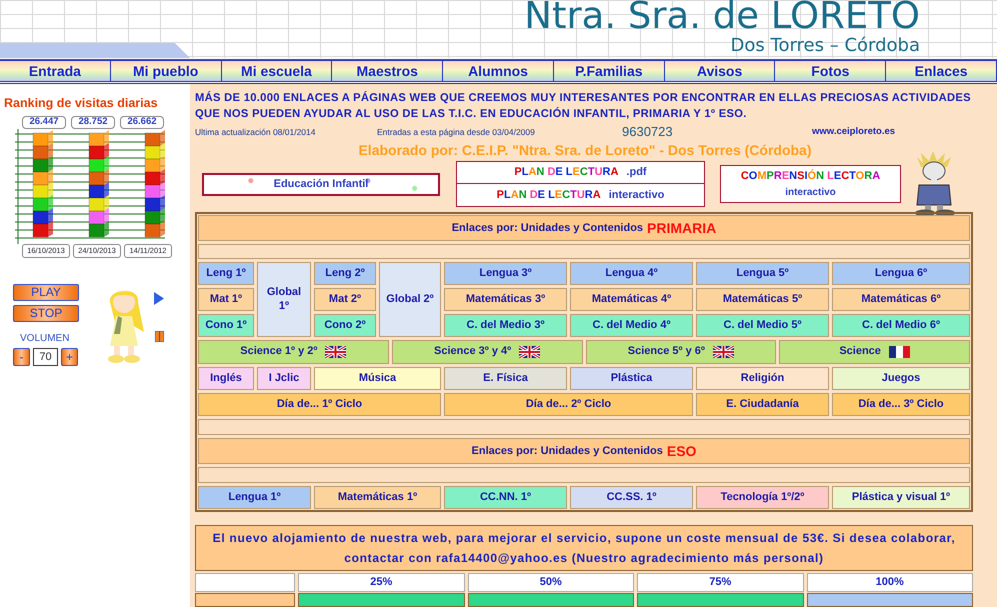  What do you see at coordinates (410, 299) in the screenshot?
I see `link-cell: Global 2º` at bounding box center [410, 299].